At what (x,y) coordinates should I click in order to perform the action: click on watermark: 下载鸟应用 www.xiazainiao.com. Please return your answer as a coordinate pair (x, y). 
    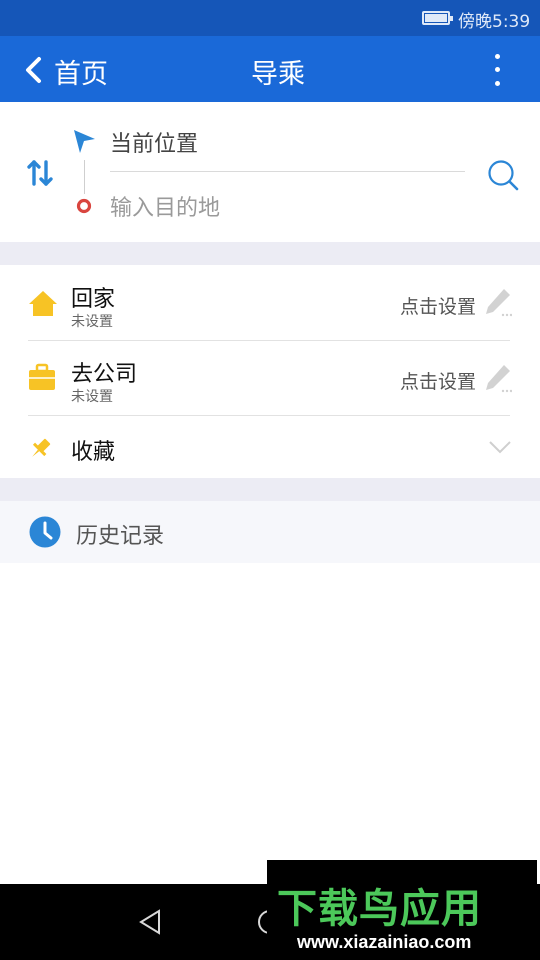
    Looking at the image, I should click on (402, 910).